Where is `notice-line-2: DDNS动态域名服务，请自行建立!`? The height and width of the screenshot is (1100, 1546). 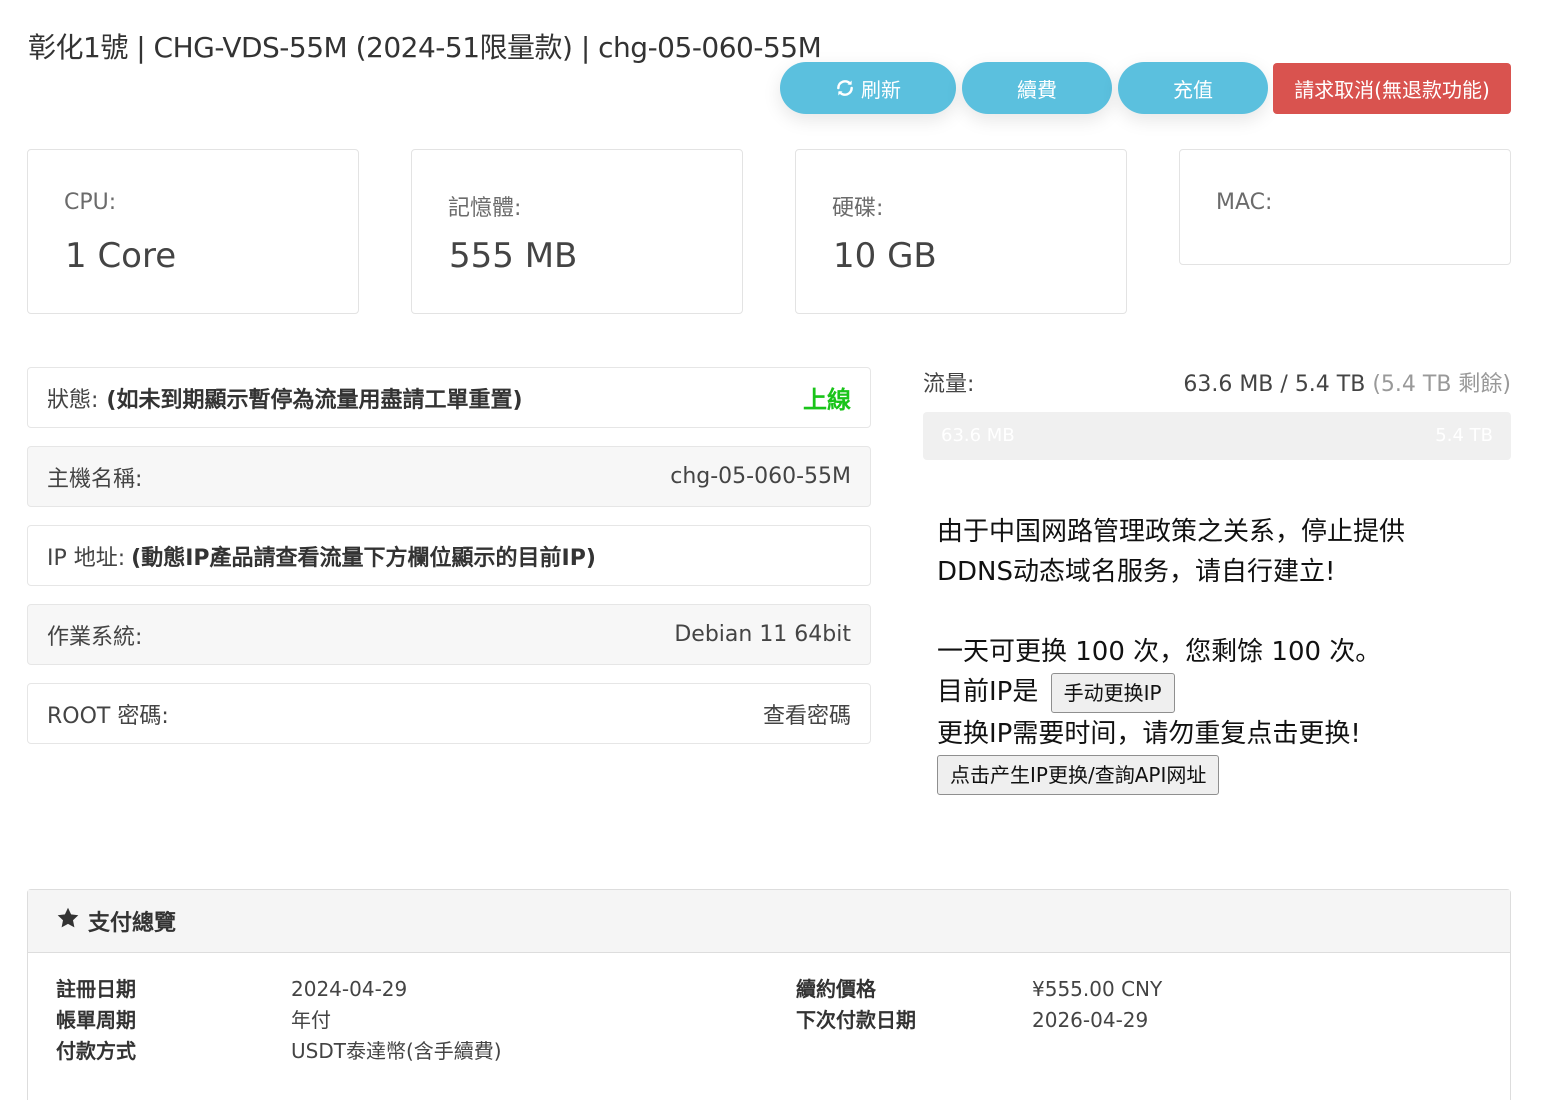 notice-line-2: DDNS动态域名服务，请自行建立! is located at coordinates (1136, 572).